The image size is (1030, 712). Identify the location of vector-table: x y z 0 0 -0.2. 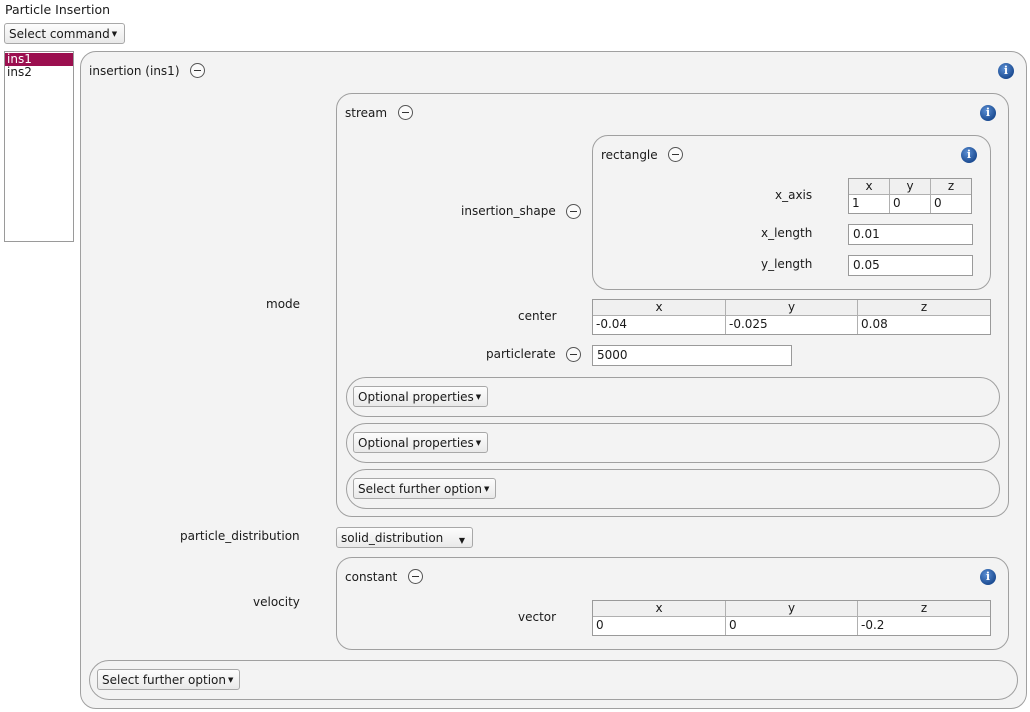
(791, 618).